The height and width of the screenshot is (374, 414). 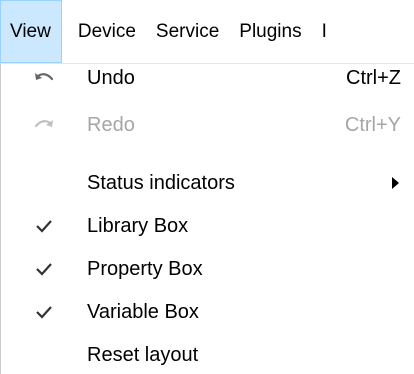 I want to click on menu-service: Service, so click(x=187, y=31).